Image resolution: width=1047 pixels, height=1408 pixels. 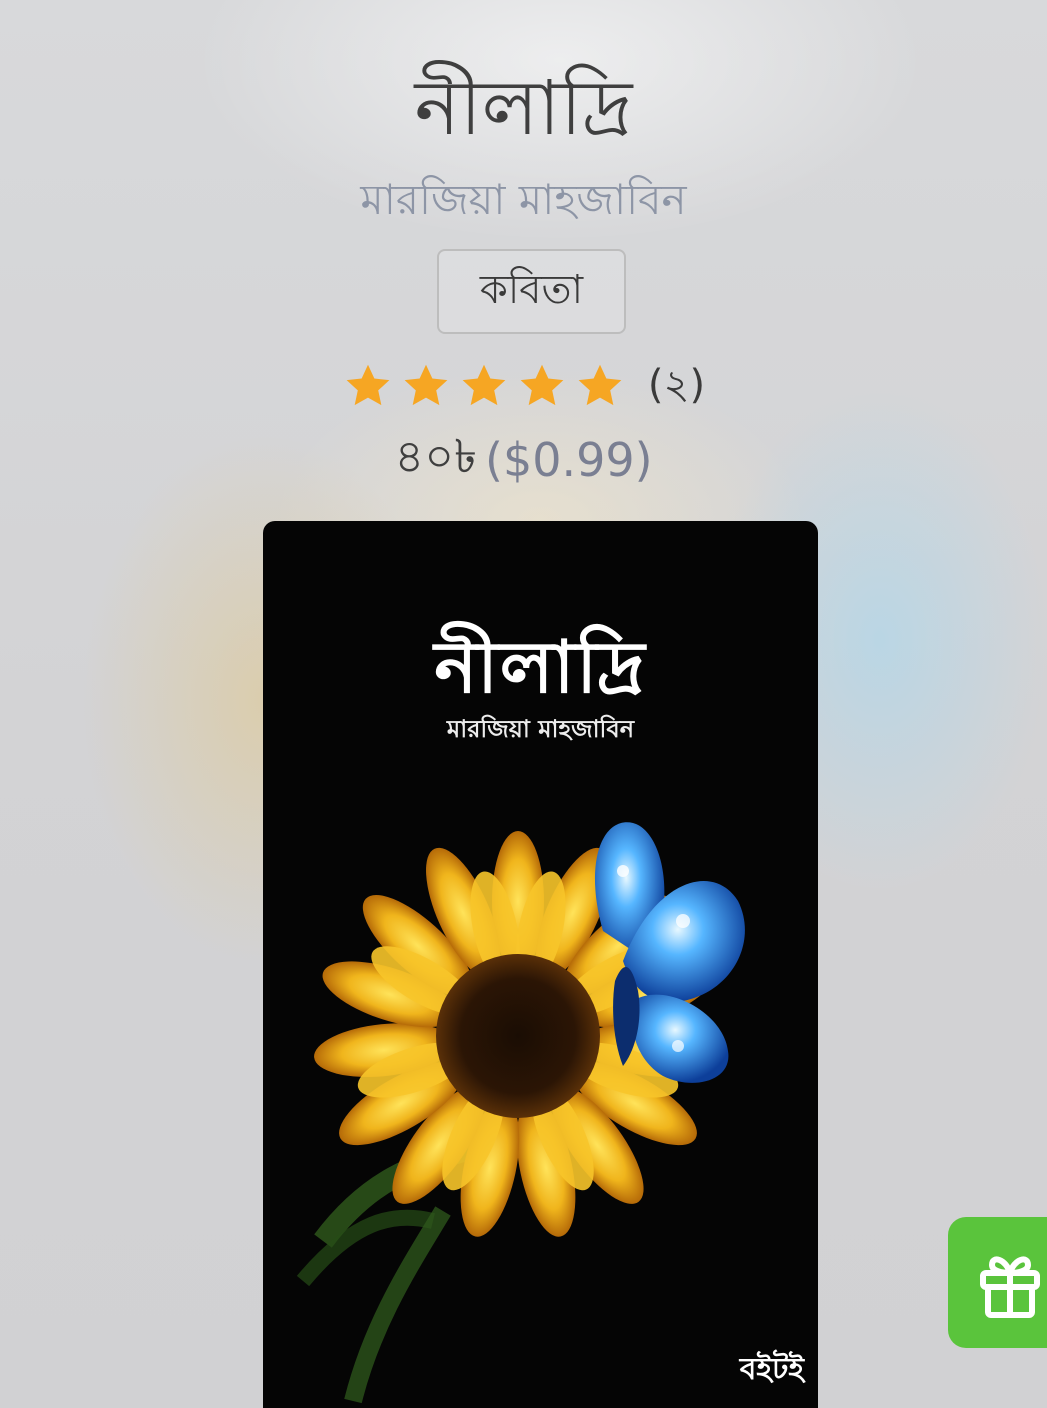 What do you see at coordinates (771, 1369) in the screenshot?
I see `publisher-logo: বইটই` at bounding box center [771, 1369].